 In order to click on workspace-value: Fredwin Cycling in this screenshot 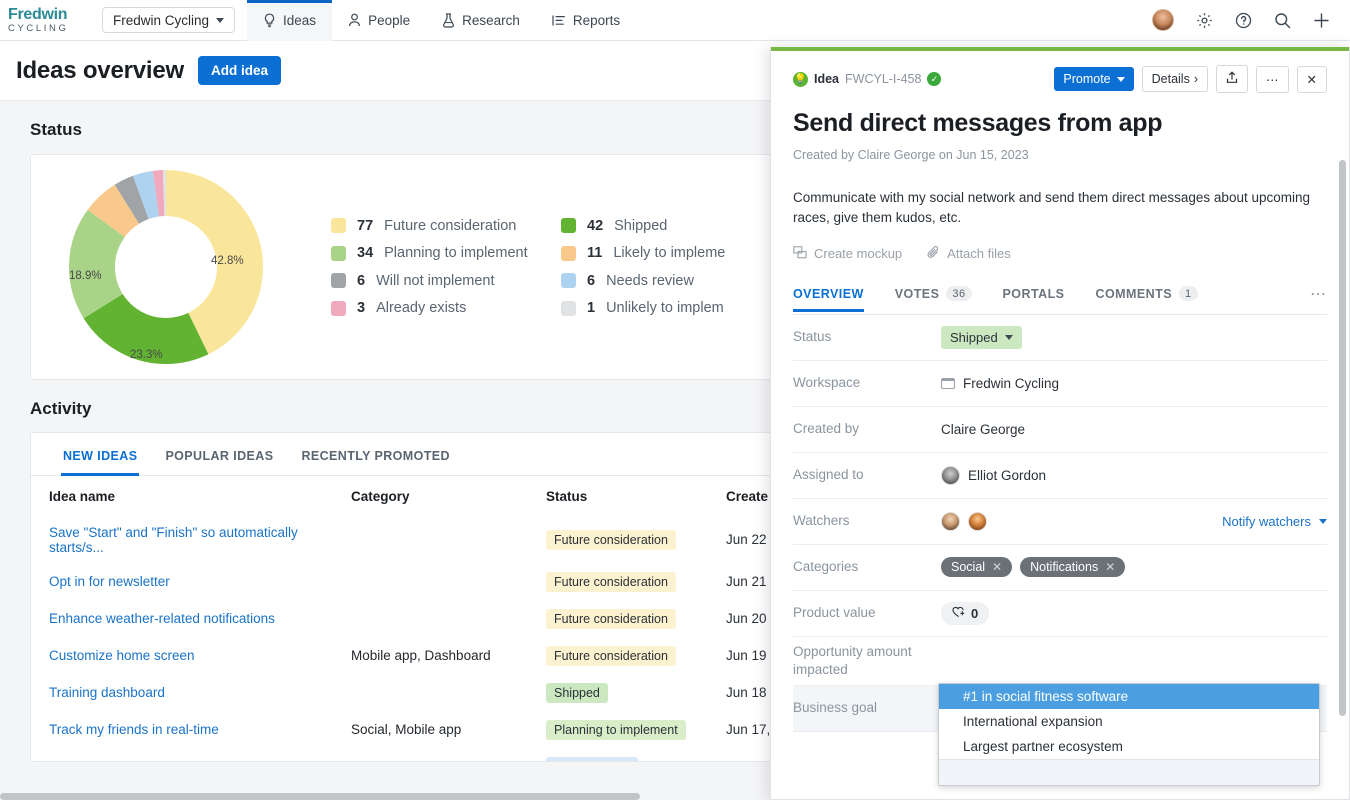, I will do `click(1011, 383)`.